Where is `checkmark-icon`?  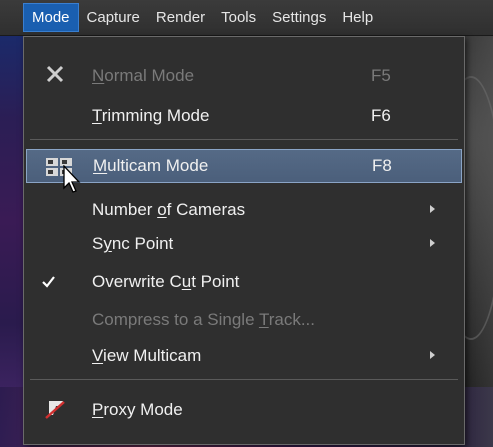
checkmark-icon is located at coordinates (58, 282).